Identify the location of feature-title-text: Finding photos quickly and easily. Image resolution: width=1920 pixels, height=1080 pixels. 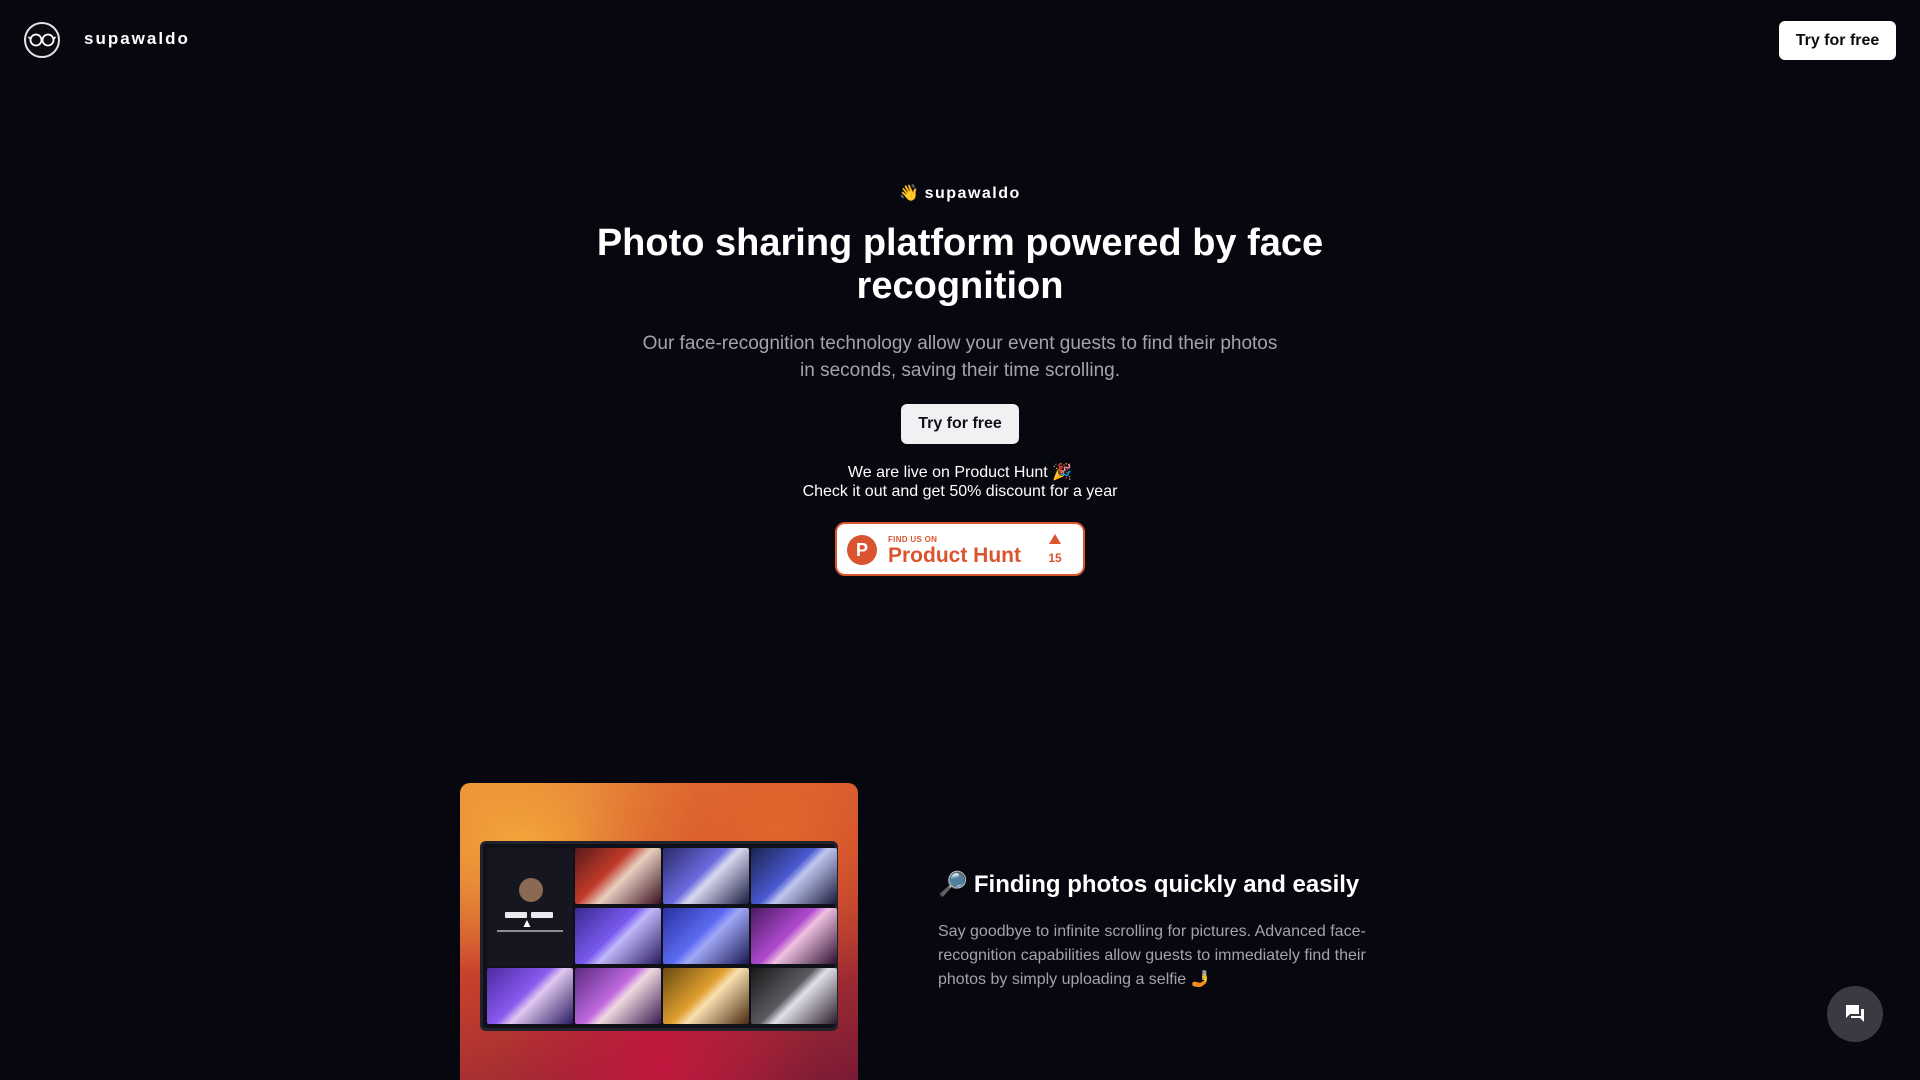
(1166, 884).